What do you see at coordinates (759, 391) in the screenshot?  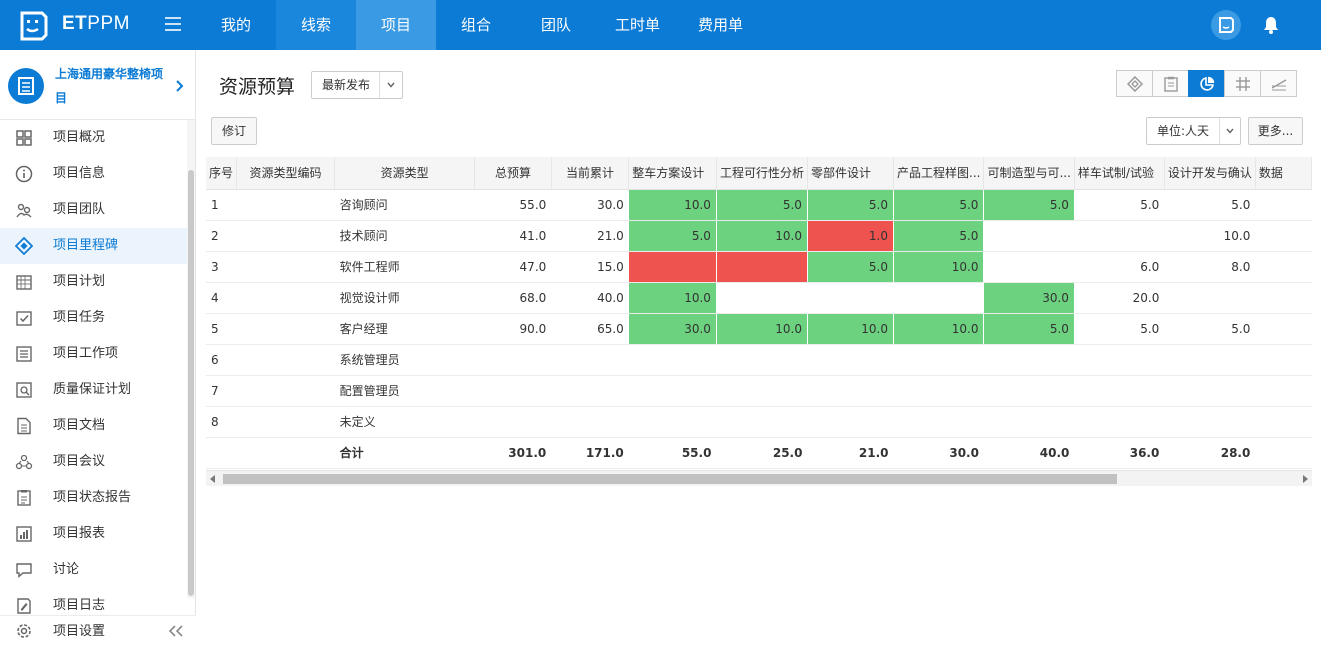 I see `table-row: 7 配置管理员` at bounding box center [759, 391].